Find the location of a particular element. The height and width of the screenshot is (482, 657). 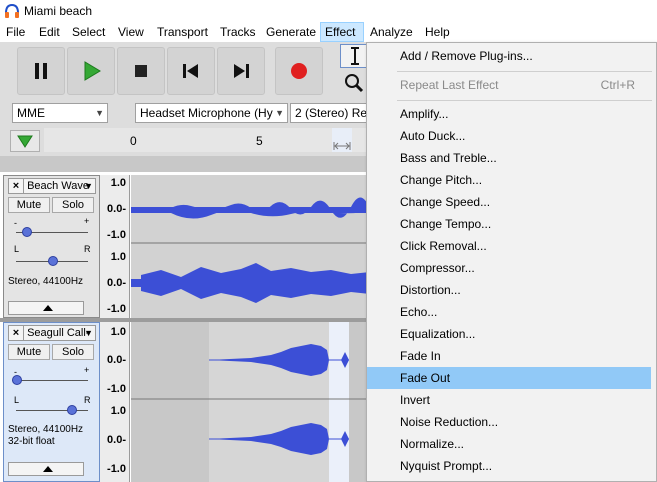

skip-start-icon is located at coordinates (190, 71).